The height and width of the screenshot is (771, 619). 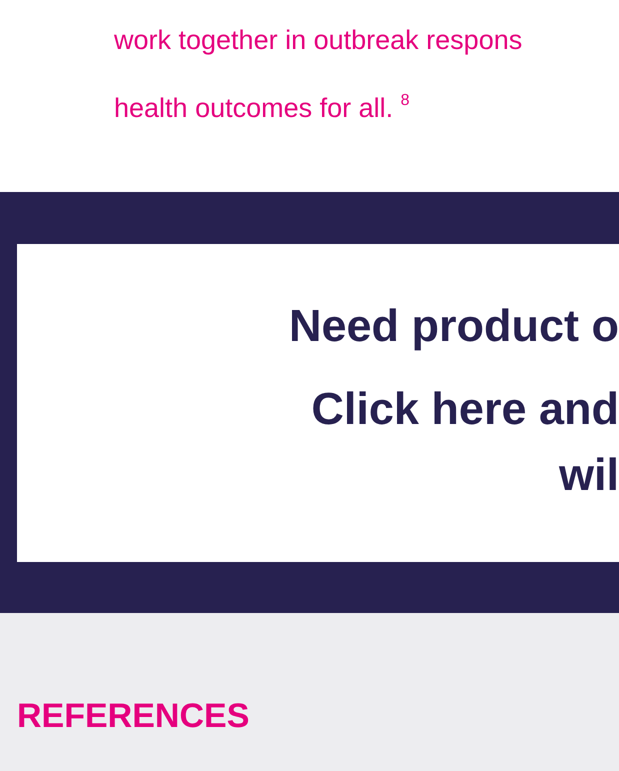 What do you see at coordinates (318, 40) in the screenshot?
I see `body-text: work together in outbreak respons` at bounding box center [318, 40].